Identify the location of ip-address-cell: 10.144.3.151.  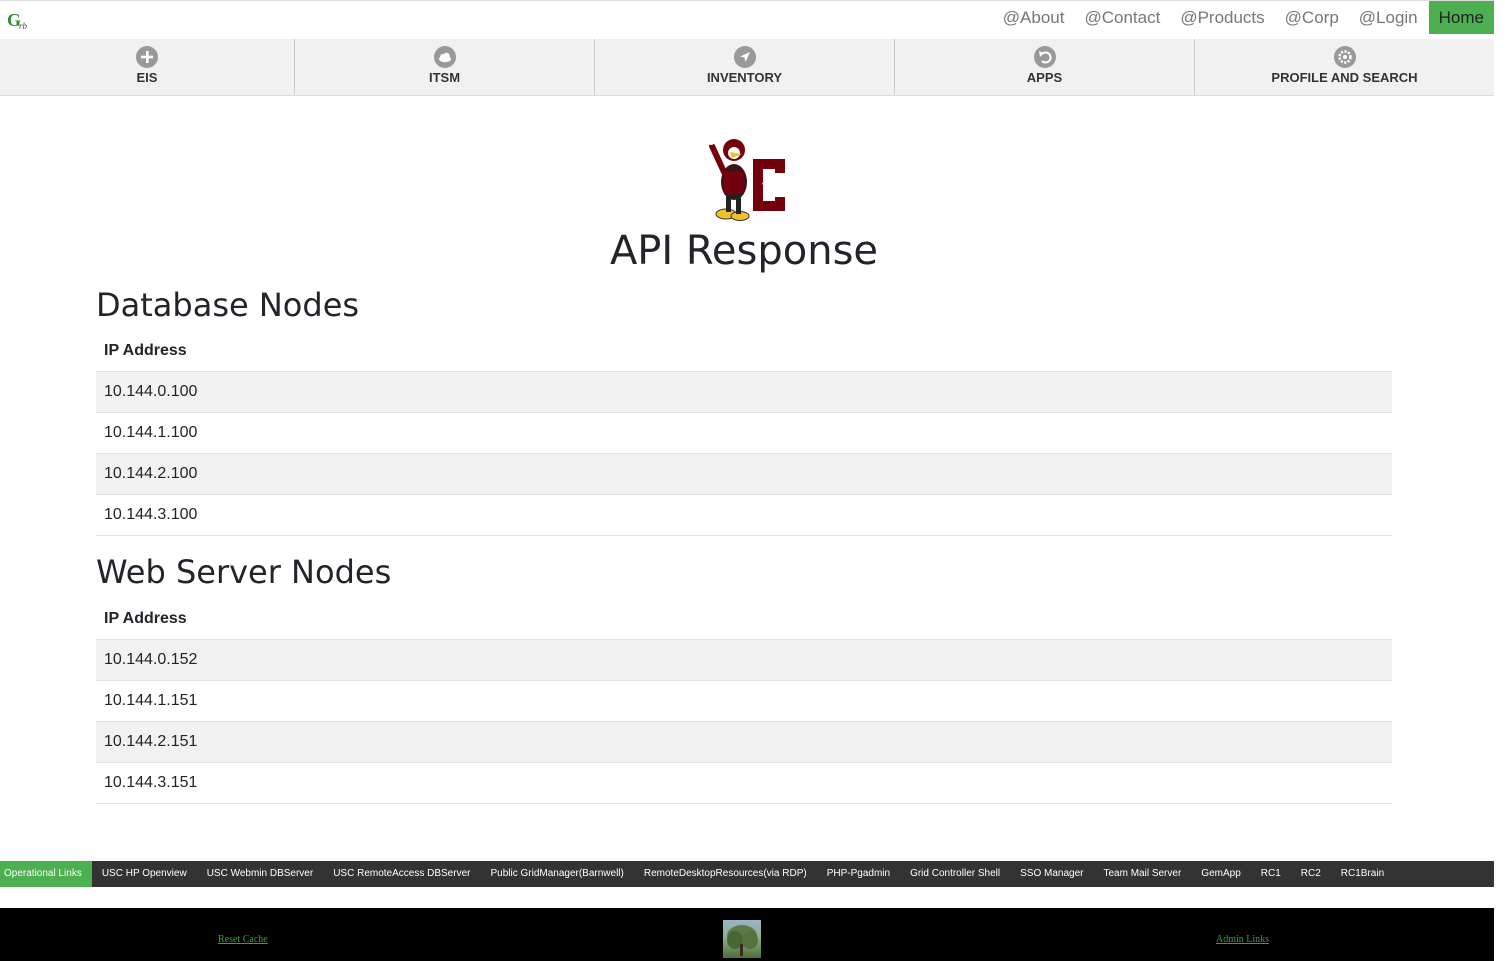
(744, 783).